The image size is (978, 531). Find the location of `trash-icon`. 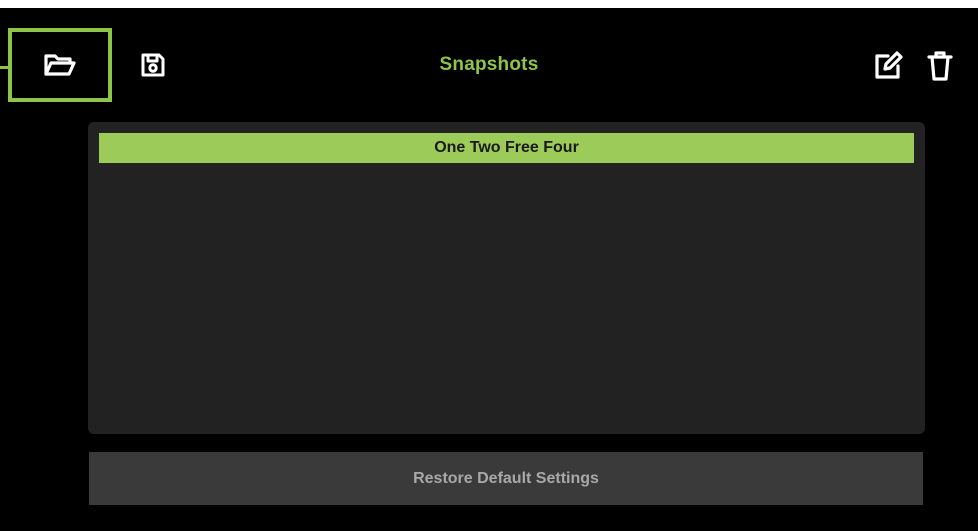

trash-icon is located at coordinates (940, 66).